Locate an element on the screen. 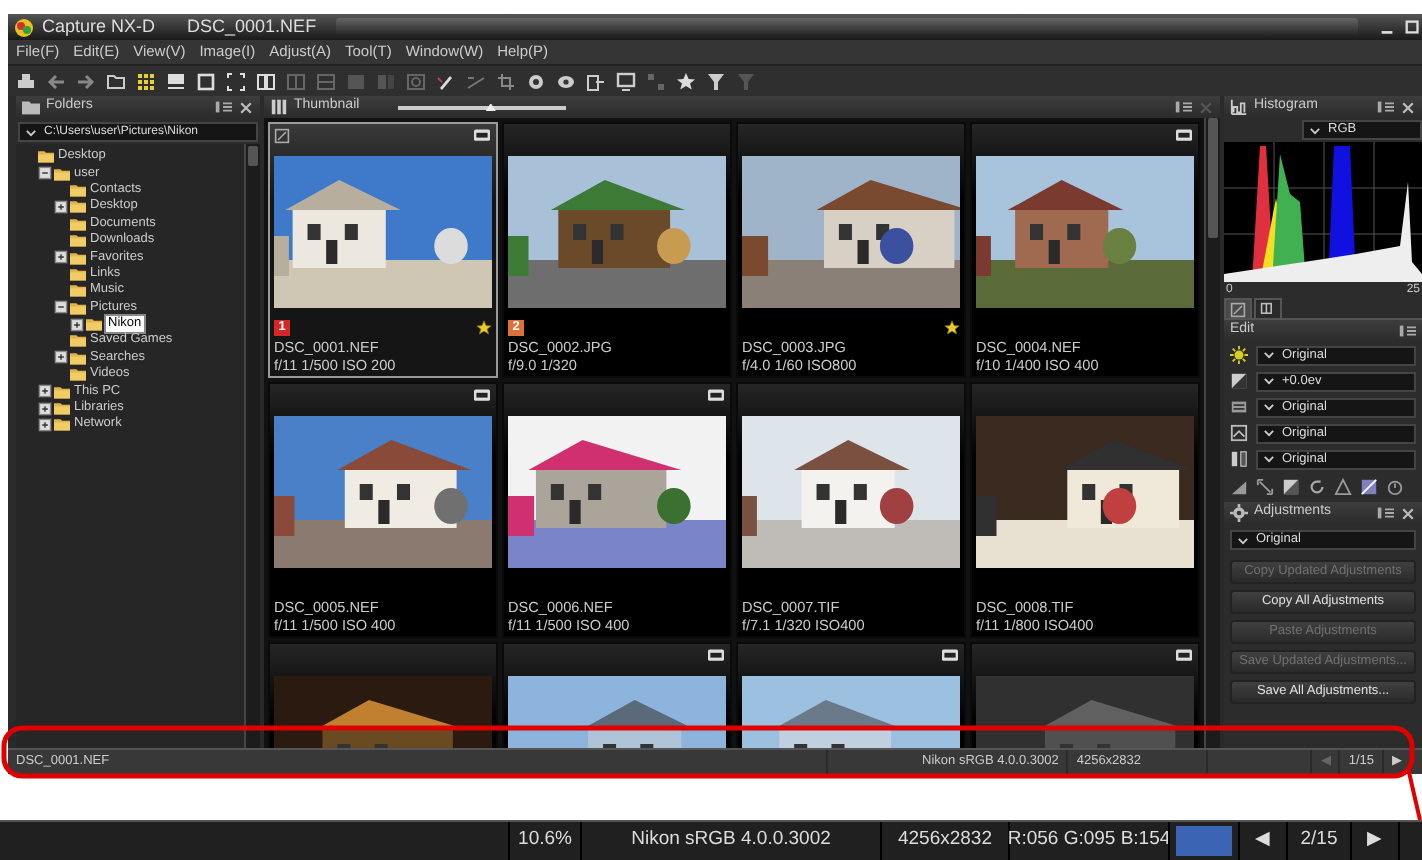 The image size is (1422, 860). rotate-icon is located at coordinates (1317, 487).